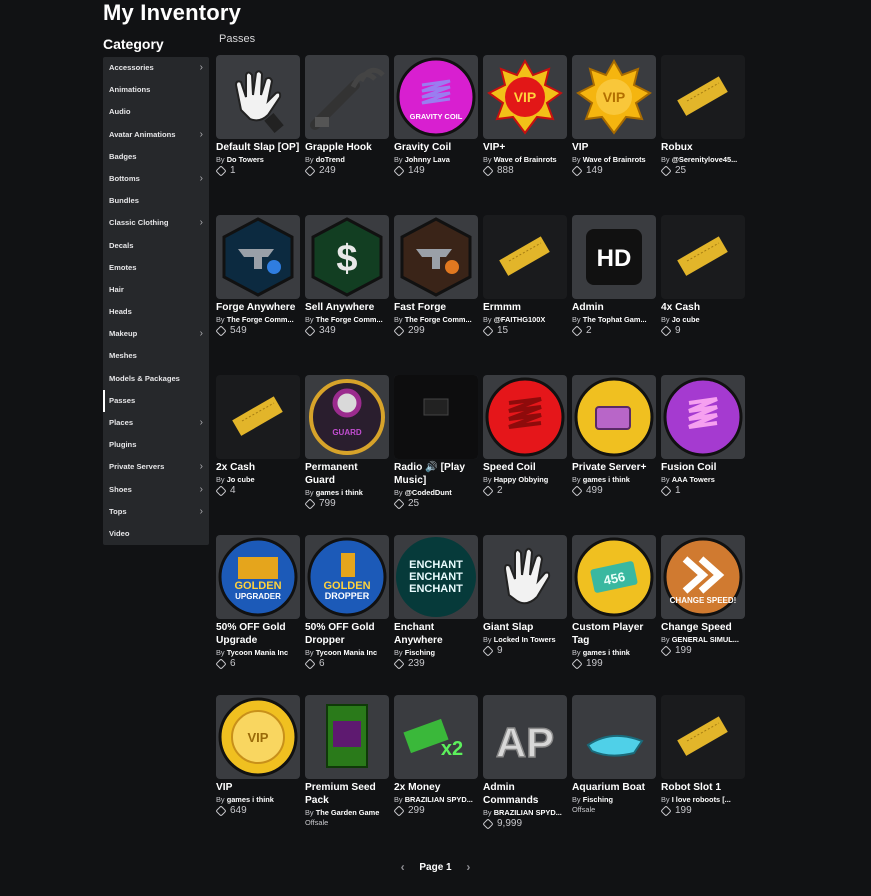 The height and width of the screenshot is (896, 871). Describe the element at coordinates (258, 307) in the screenshot. I see `item-name: Forge Anywhere` at that location.